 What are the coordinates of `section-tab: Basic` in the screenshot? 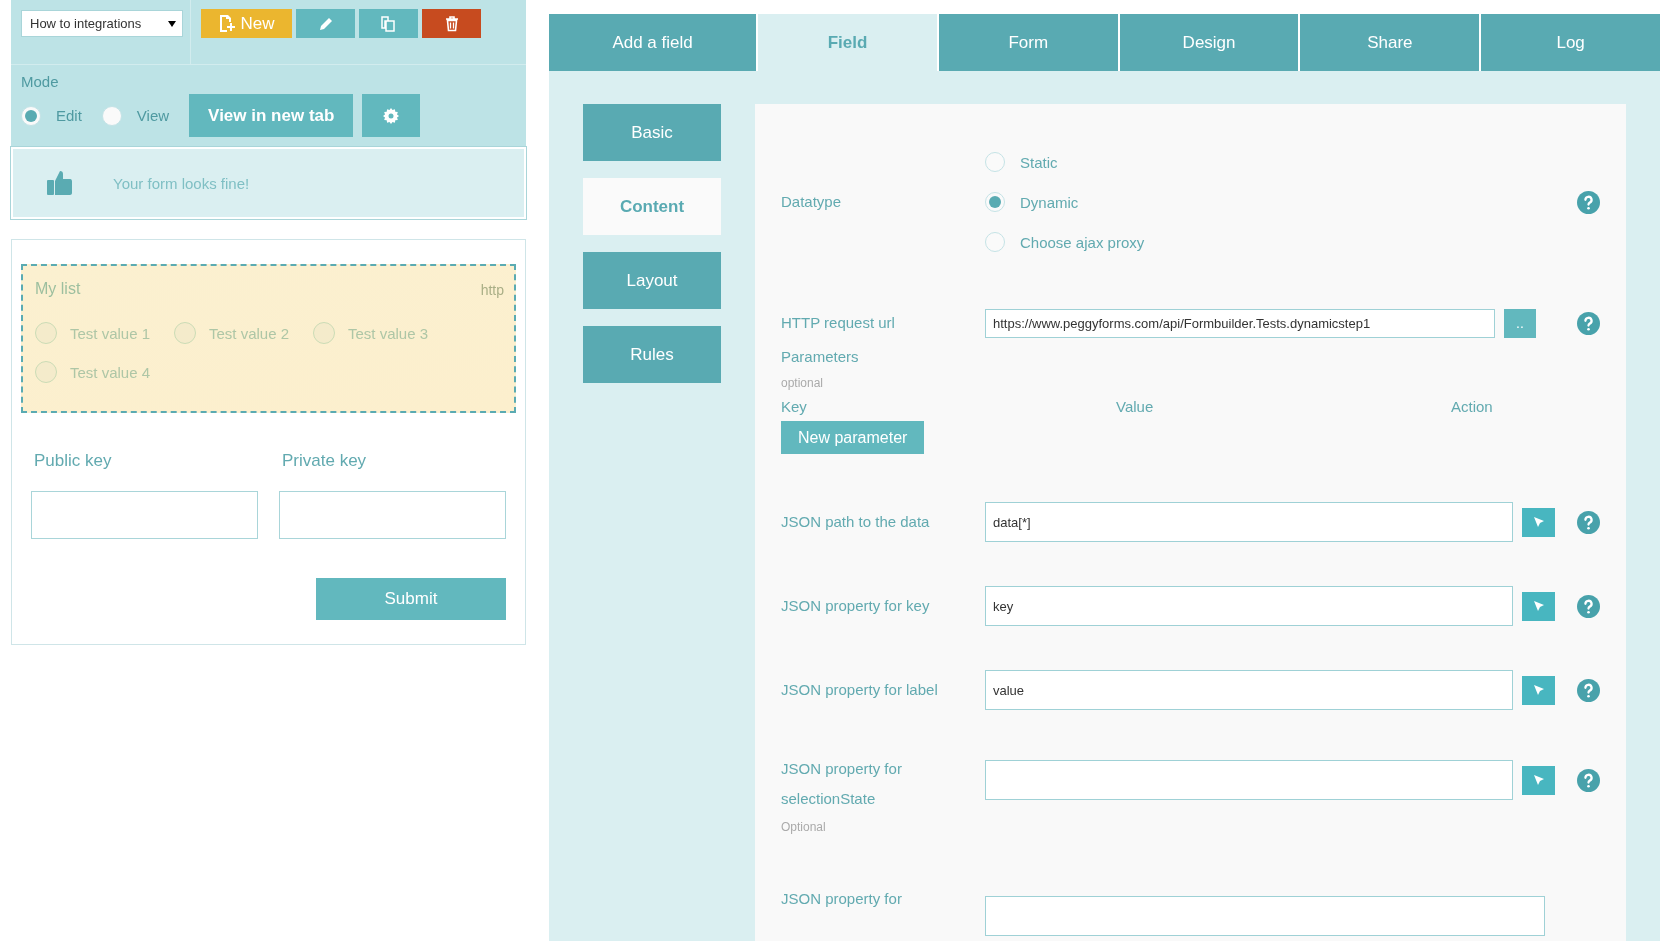 It's located at (652, 132).